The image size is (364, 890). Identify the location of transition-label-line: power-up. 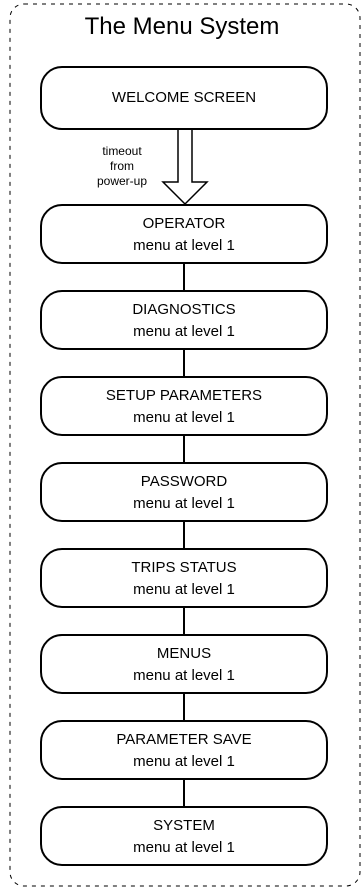
(122, 181).